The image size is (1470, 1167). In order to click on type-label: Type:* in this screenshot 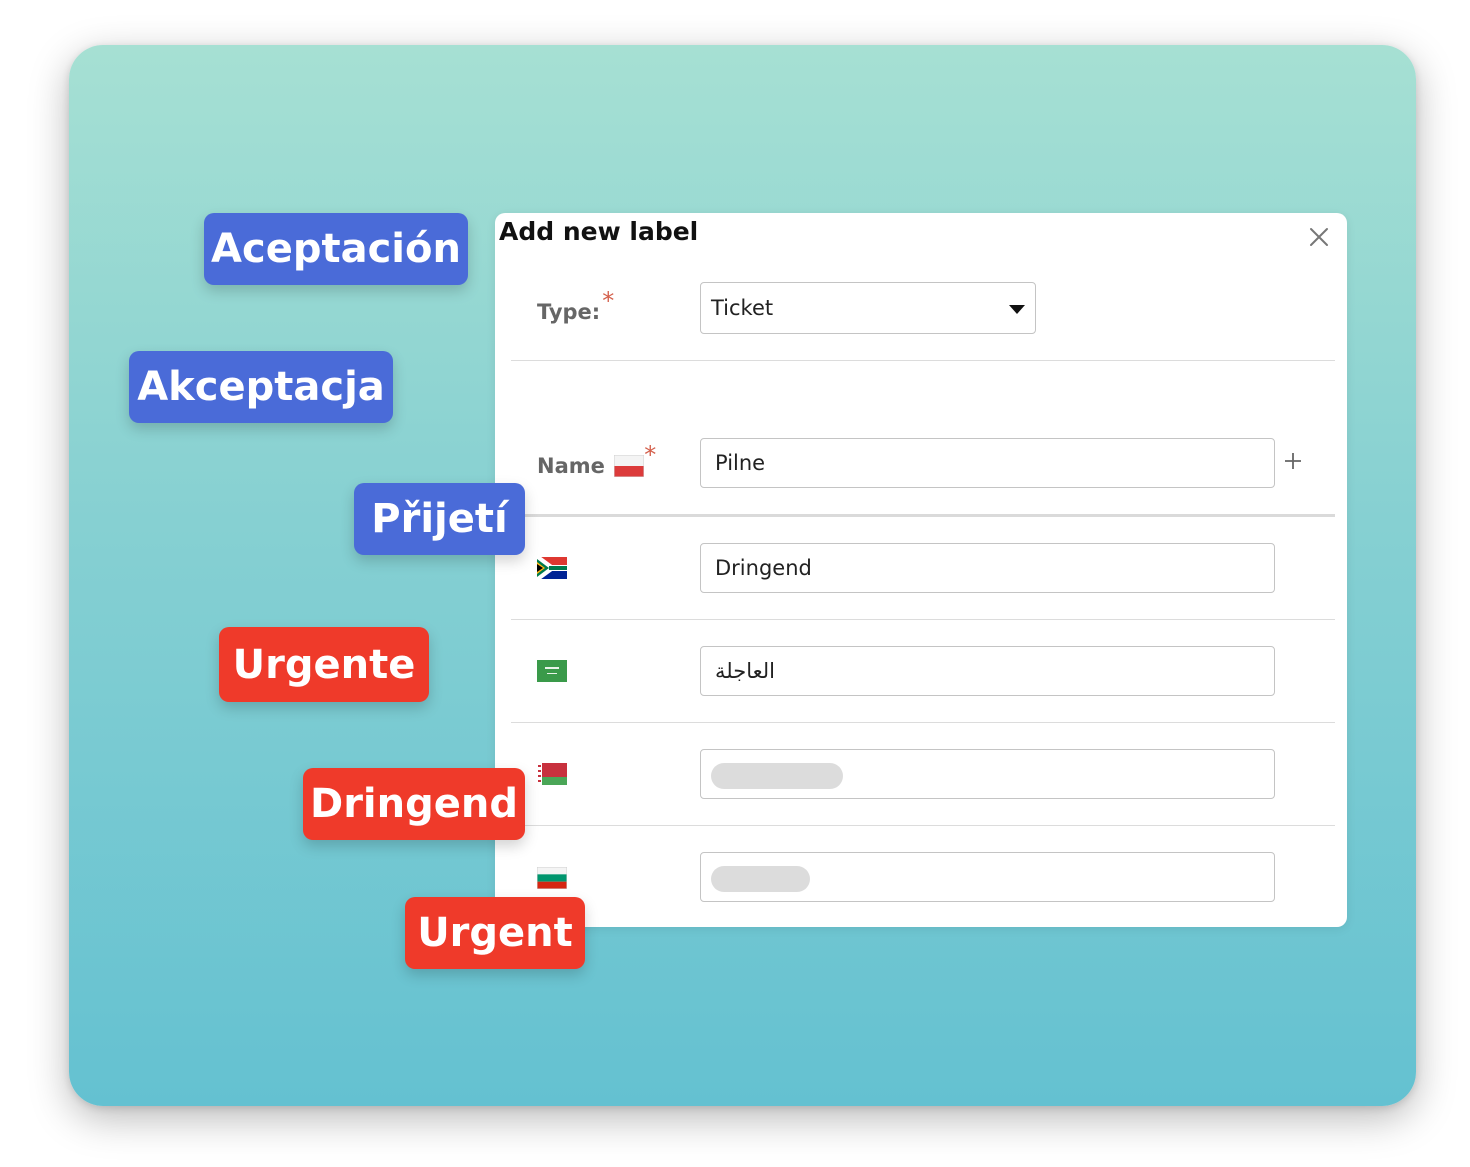, I will do `click(575, 306)`.